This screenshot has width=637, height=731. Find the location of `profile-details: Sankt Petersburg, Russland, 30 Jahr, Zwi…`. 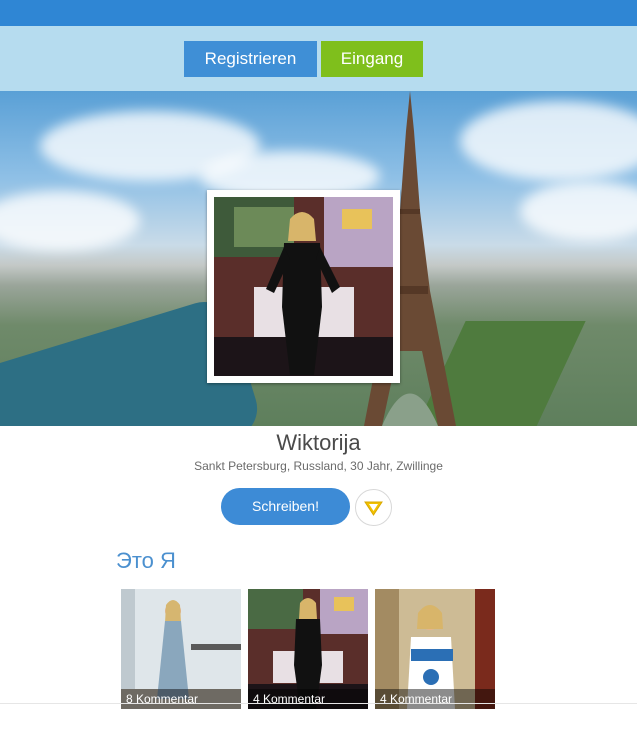

profile-details: Sankt Petersburg, Russland, 30 Jahr, Zwi… is located at coordinates (318, 466).